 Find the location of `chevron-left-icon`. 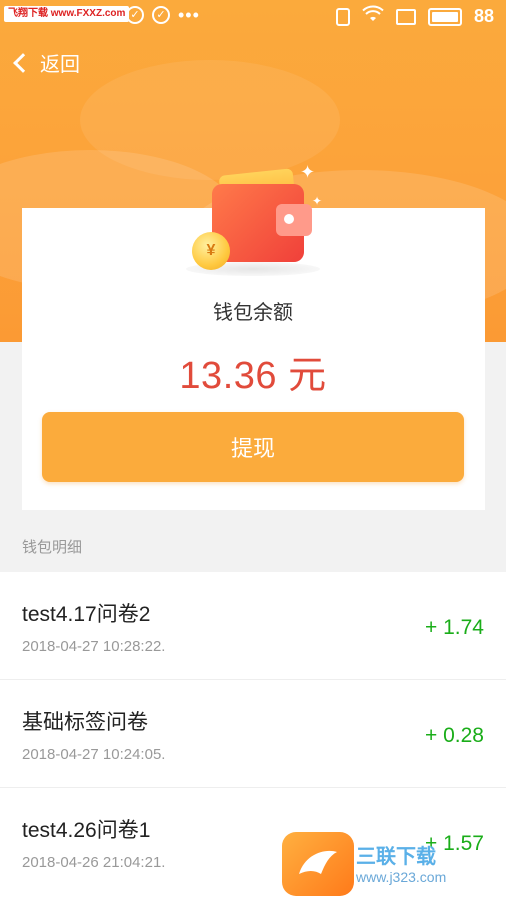

chevron-left-icon is located at coordinates (23, 63).